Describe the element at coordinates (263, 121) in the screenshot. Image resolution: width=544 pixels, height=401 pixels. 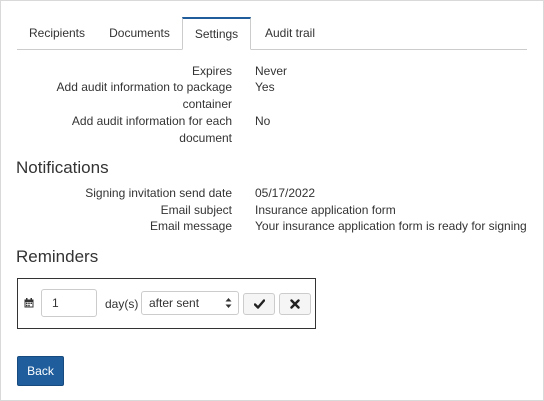
I see `audit-document-value: No` at that location.